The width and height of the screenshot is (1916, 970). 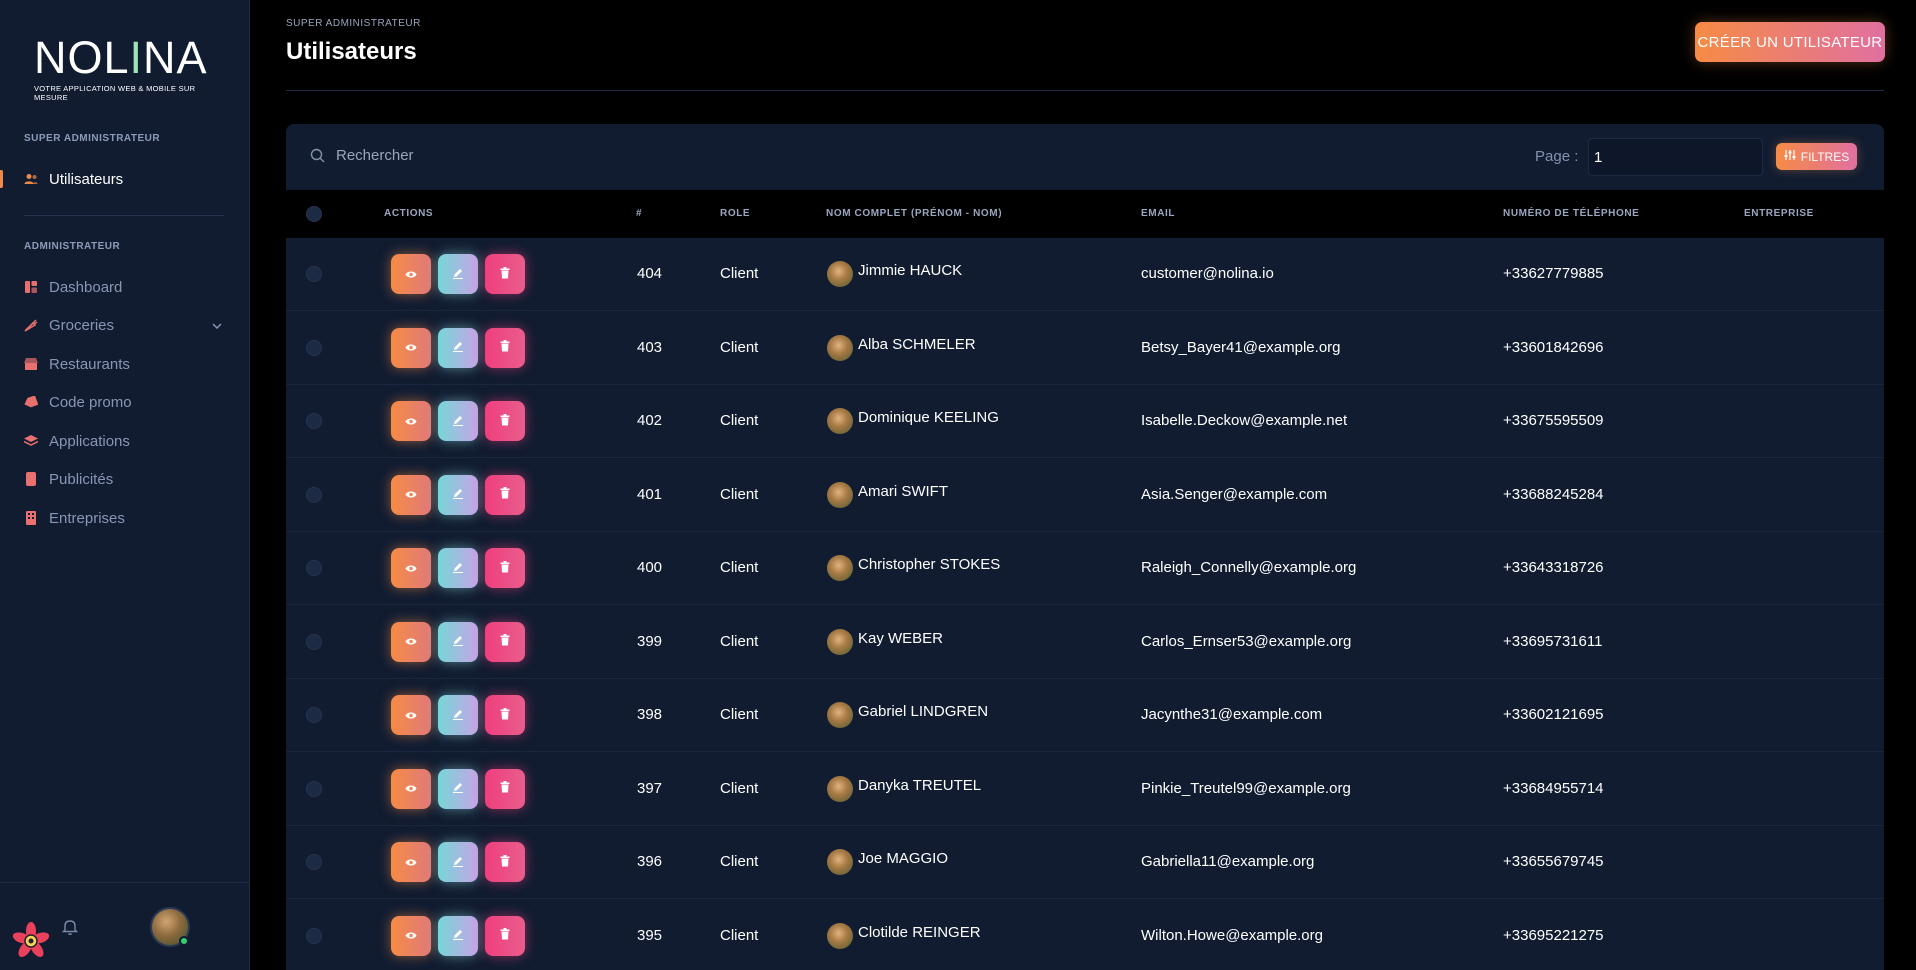 What do you see at coordinates (1158, 213) in the screenshot?
I see `header-email: EMAIL` at bounding box center [1158, 213].